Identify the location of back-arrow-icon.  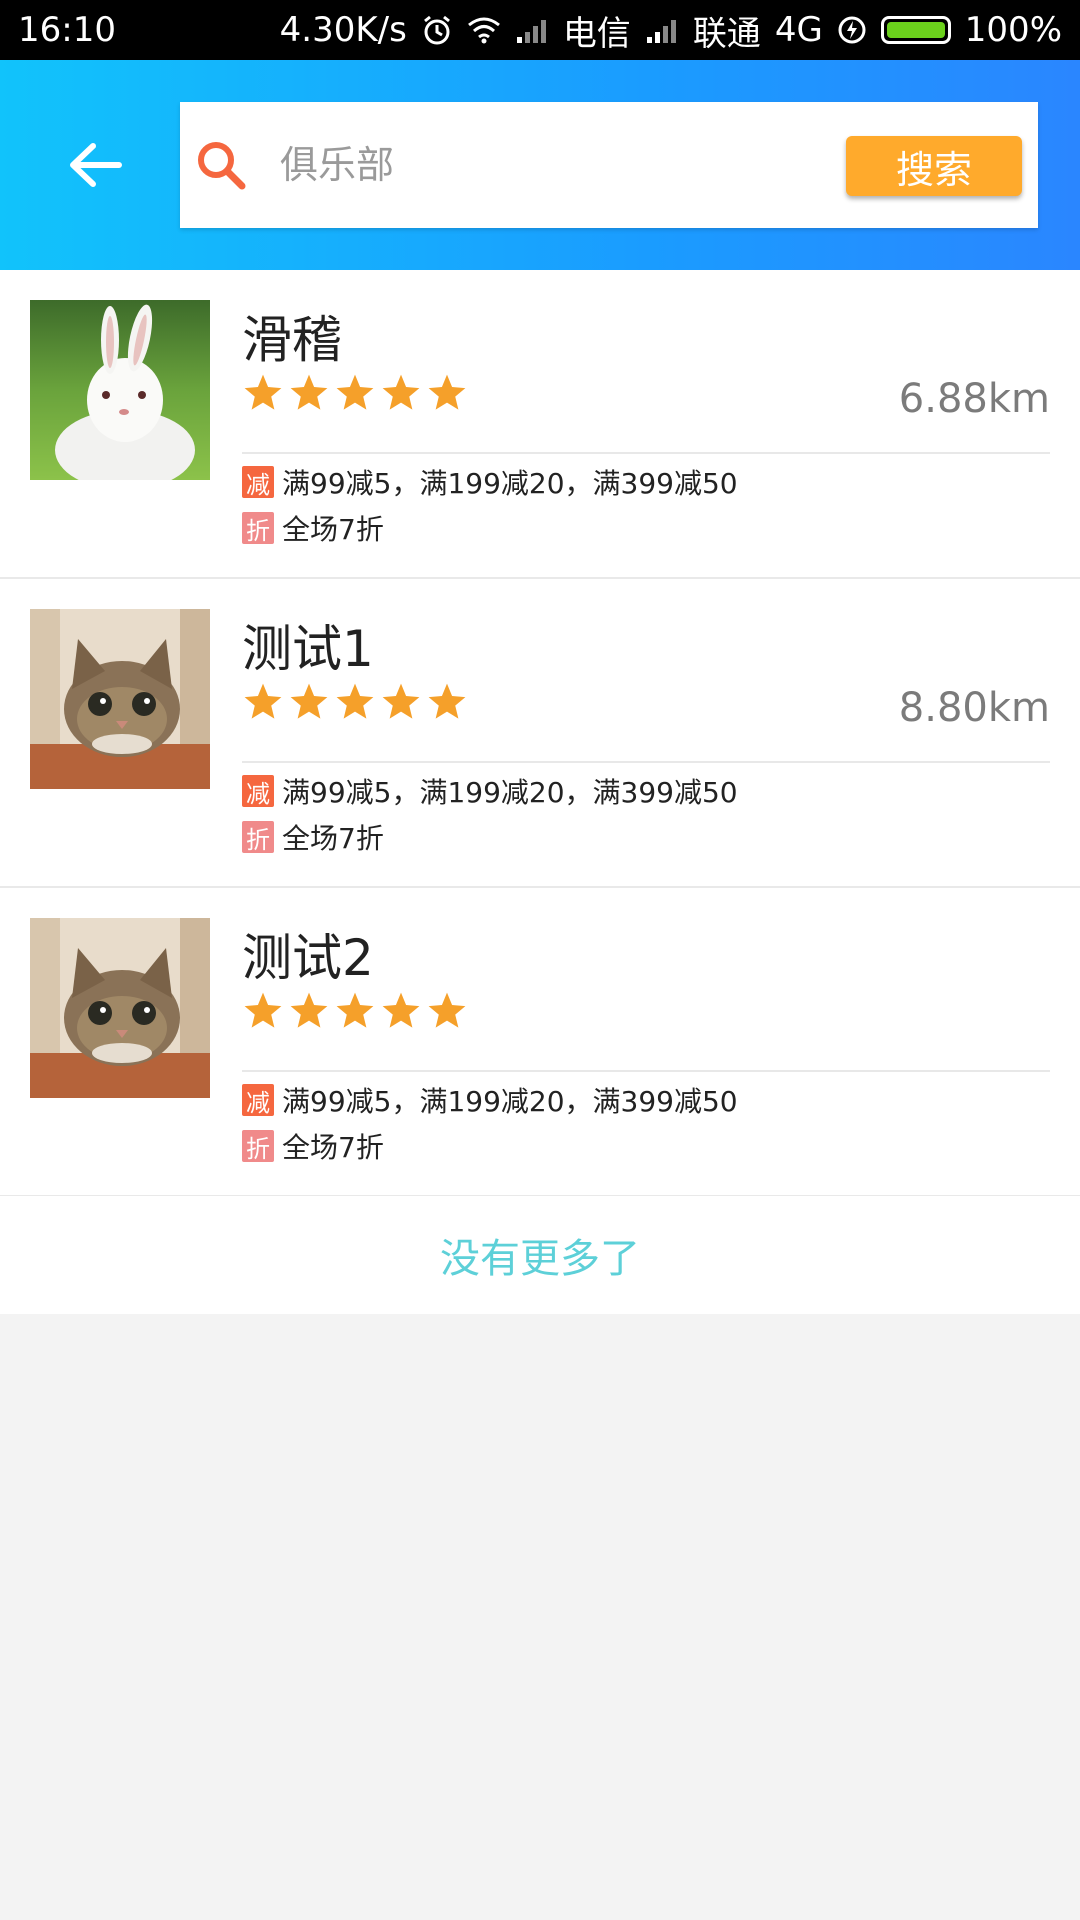
(96, 165).